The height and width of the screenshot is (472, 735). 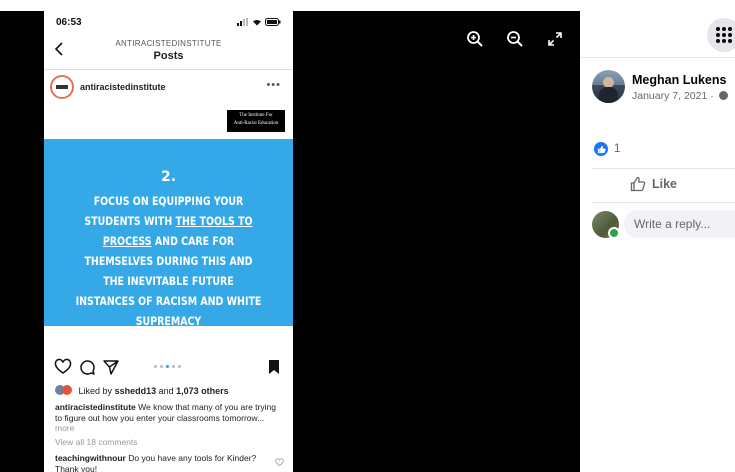 I want to click on zoom-out-button, so click(x=515, y=39).